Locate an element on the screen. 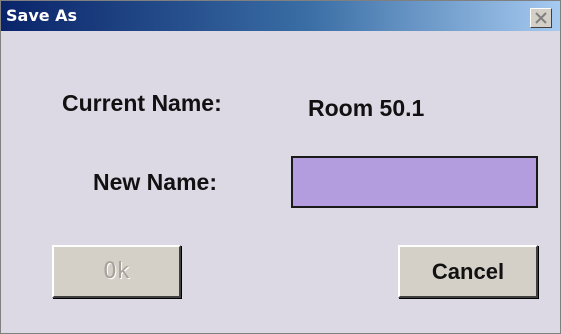 The image size is (561, 334). title-bar: Save As is located at coordinates (280, 16).